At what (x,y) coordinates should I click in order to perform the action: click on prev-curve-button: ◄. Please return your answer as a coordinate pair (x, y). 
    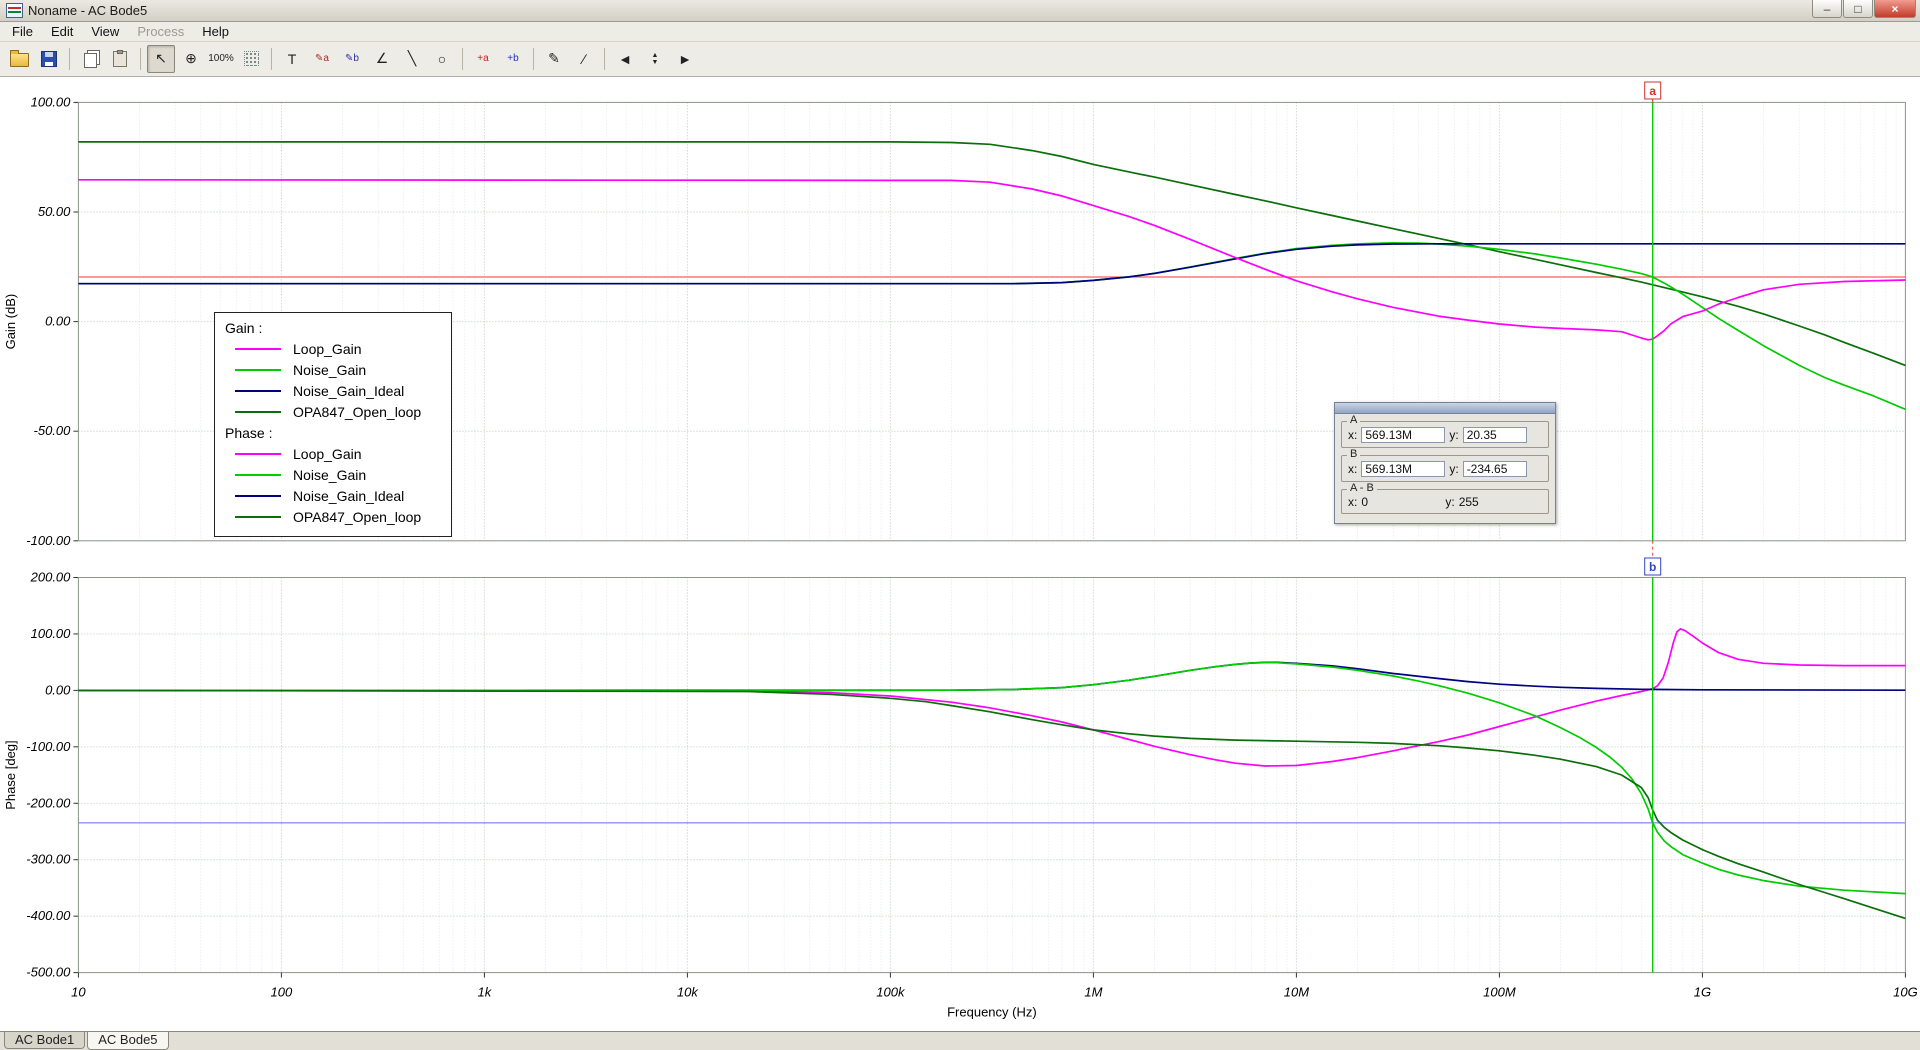
    Looking at the image, I should click on (625, 59).